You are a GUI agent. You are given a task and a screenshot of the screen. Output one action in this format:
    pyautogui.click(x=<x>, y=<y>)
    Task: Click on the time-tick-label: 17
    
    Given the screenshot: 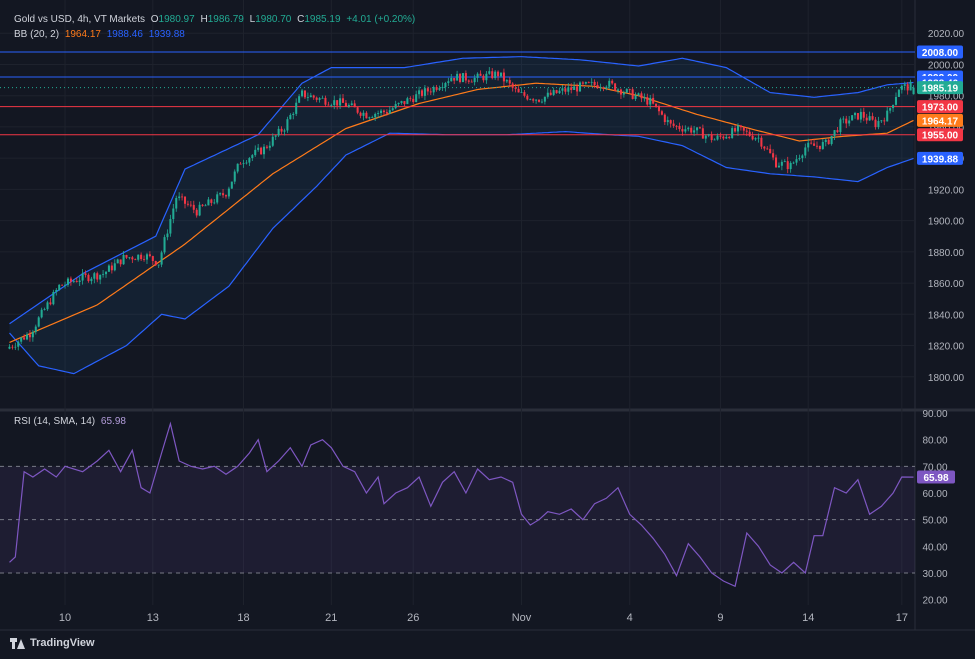 What is the action you would take?
    pyautogui.click(x=902, y=618)
    